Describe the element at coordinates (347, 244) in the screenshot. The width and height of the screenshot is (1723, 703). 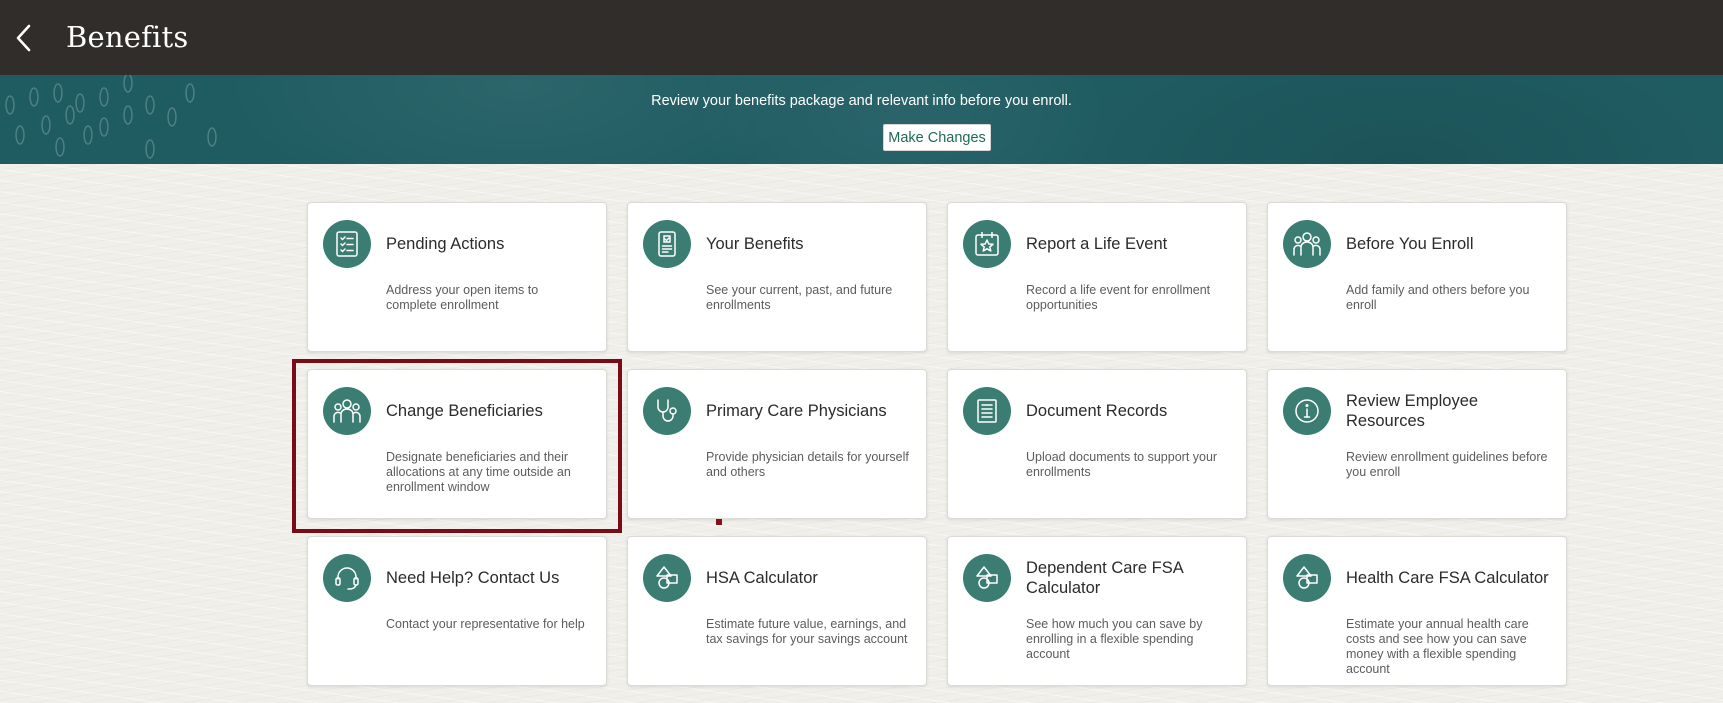
I see `checklist-icon` at that location.